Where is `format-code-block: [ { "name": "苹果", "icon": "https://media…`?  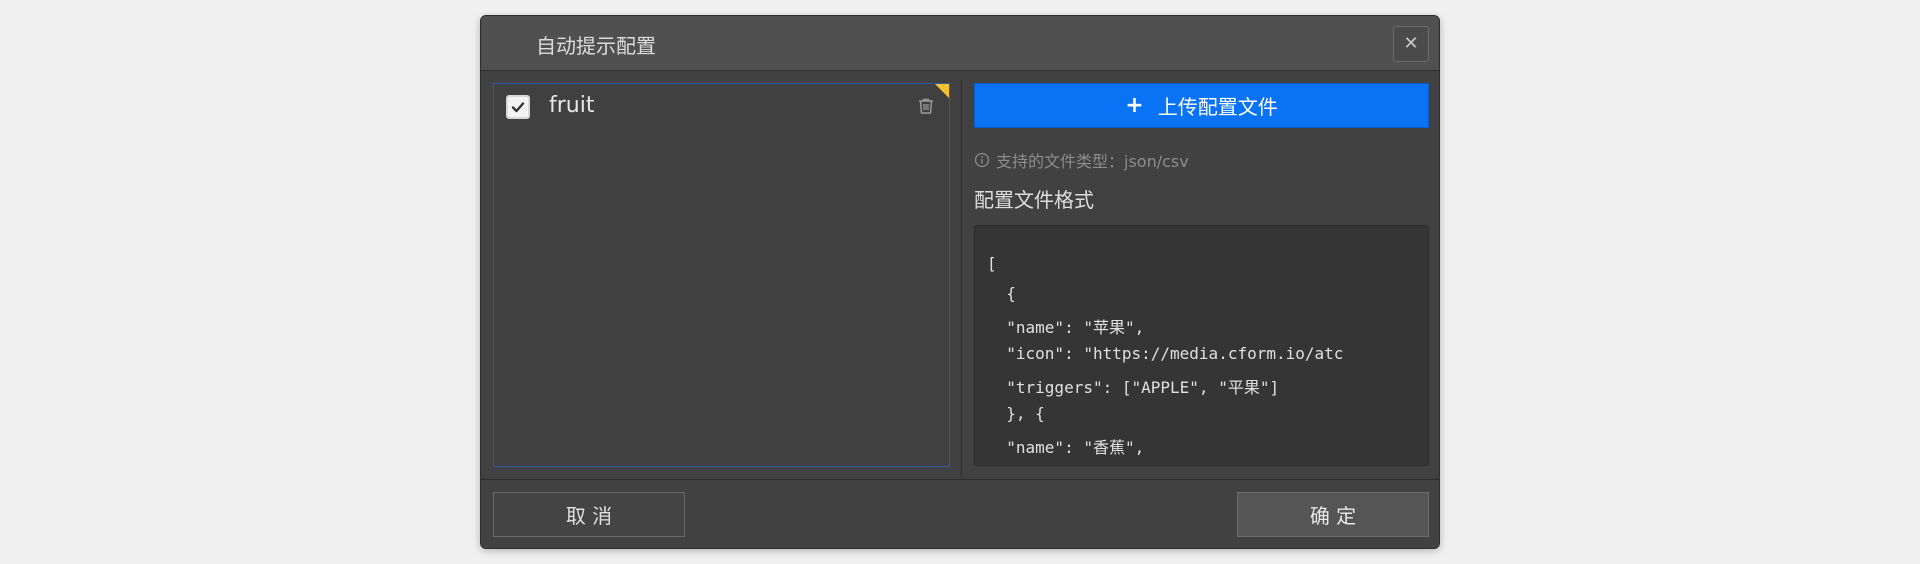 format-code-block: [ { "name": "苹果", "icon": "https://media… is located at coordinates (1201, 345).